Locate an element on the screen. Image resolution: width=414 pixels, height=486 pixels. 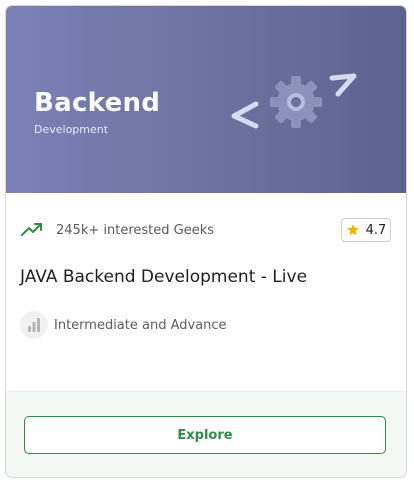
banner-subtitle: Development is located at coordinates (71, 129).